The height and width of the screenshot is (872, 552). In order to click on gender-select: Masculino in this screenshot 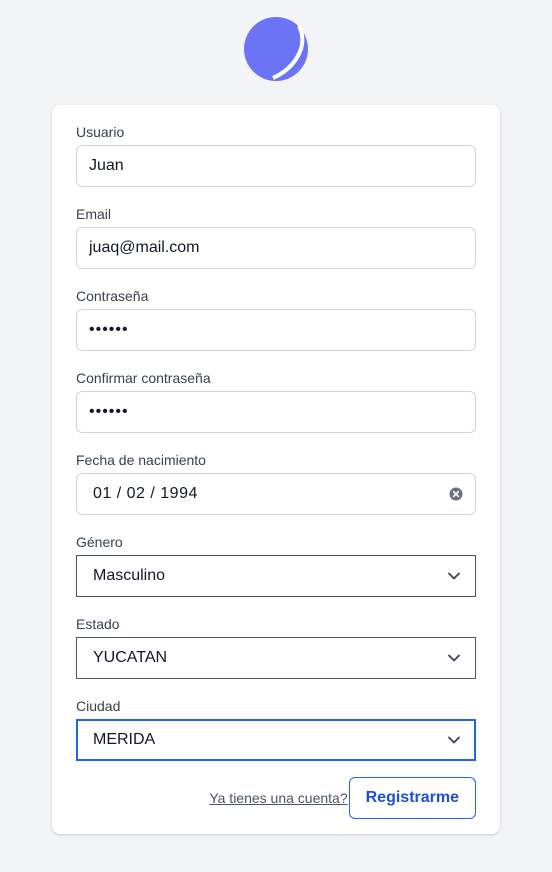, I will do `click(276, 576)`.